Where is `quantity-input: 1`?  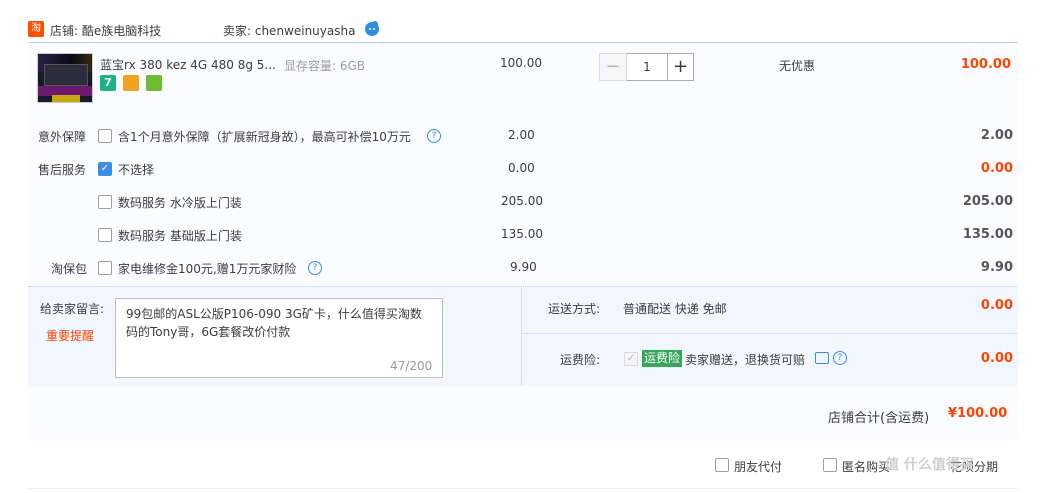
quantity-input: 1 is located at coordinates (647, 67).